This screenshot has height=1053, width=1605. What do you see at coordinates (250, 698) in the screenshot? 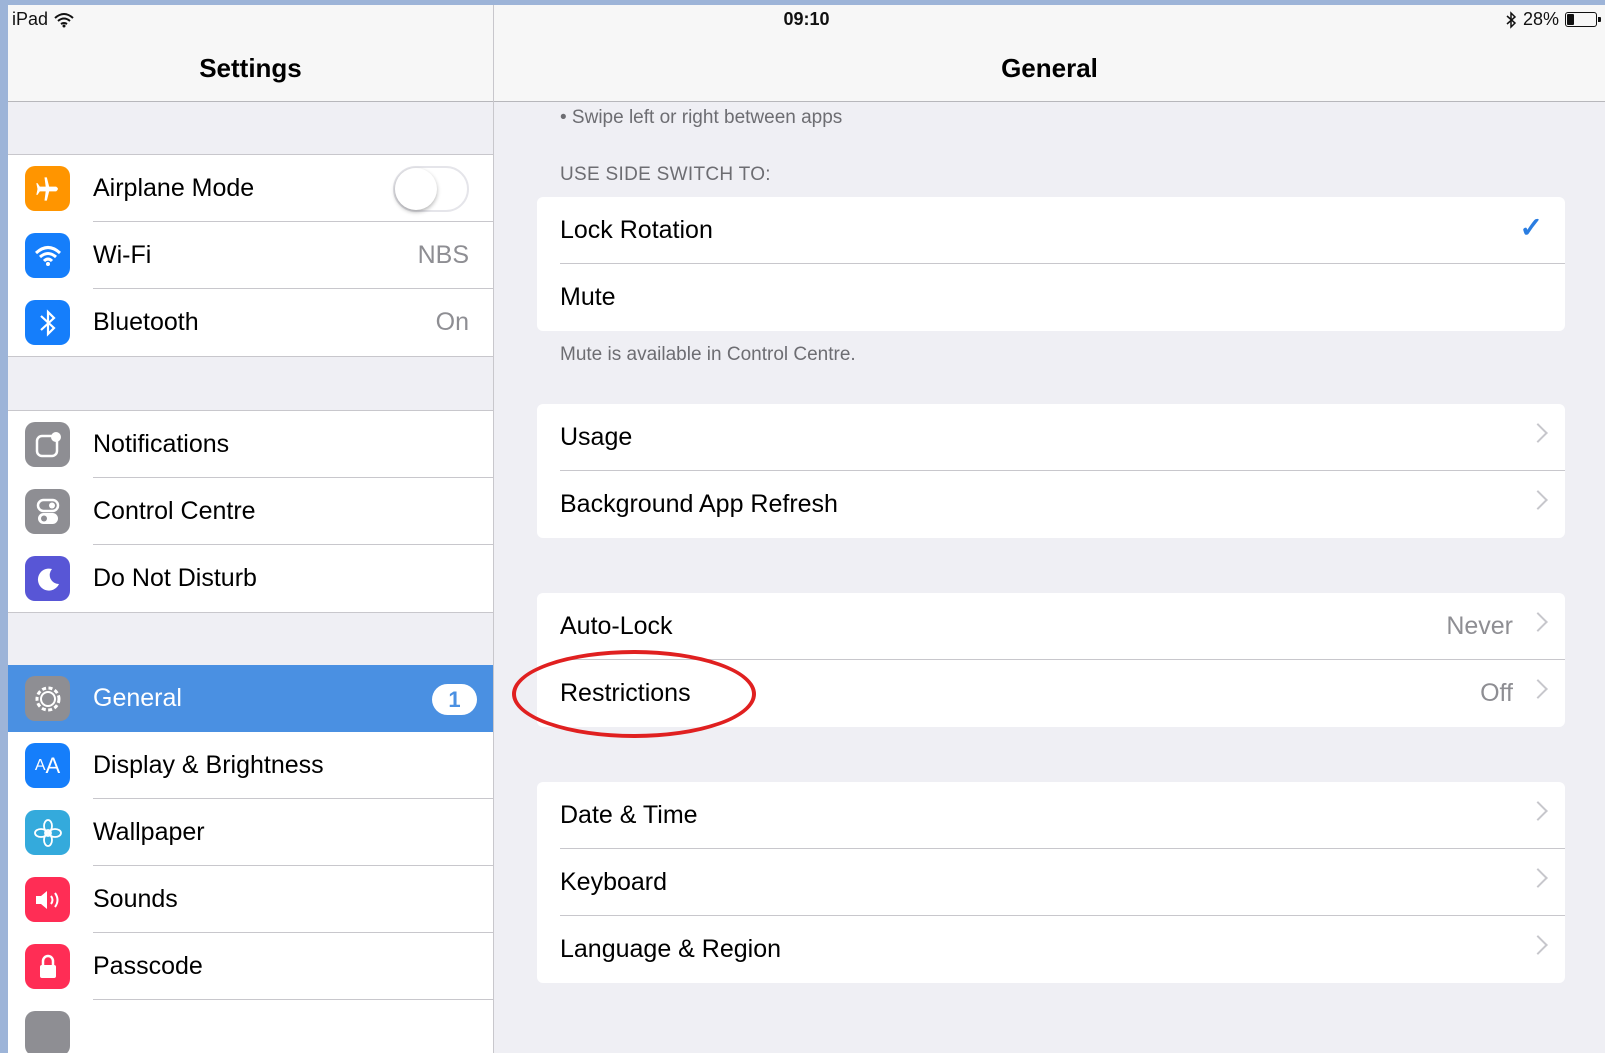
I see `sidebar-item-general: General 1` at bounding box center [250, 698].